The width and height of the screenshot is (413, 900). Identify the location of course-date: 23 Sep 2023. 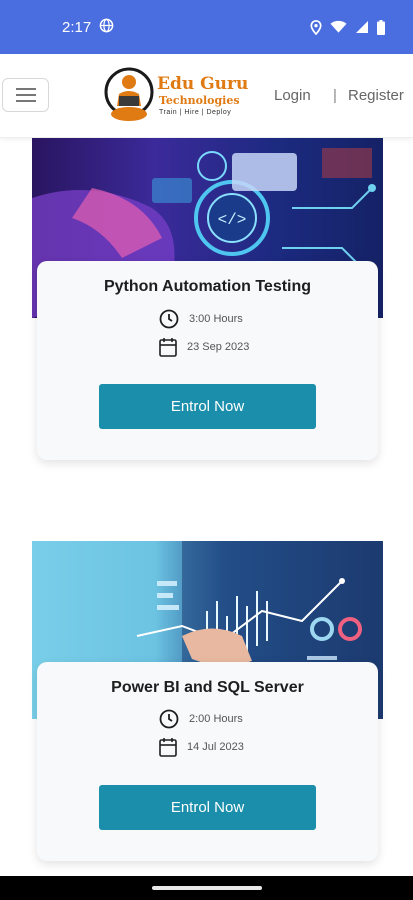
(218, 347).